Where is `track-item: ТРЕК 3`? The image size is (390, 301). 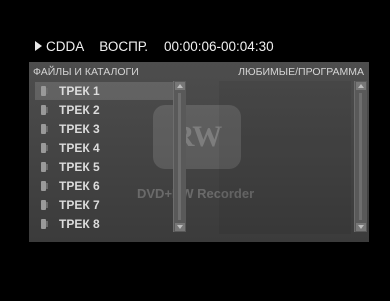
track-item: ТРЕК 3 is located at coordinates (105, 129).